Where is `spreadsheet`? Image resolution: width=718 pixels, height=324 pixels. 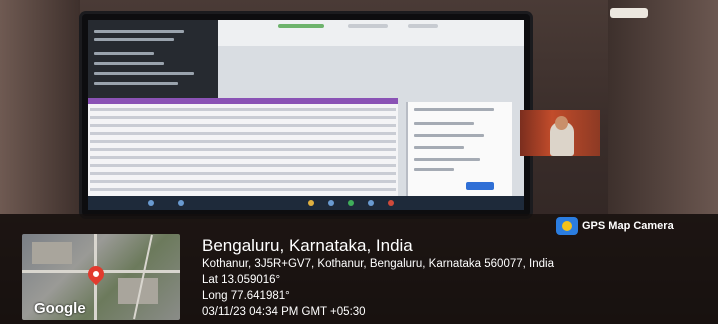 spreadsheet is located at coordinates (243, 147).